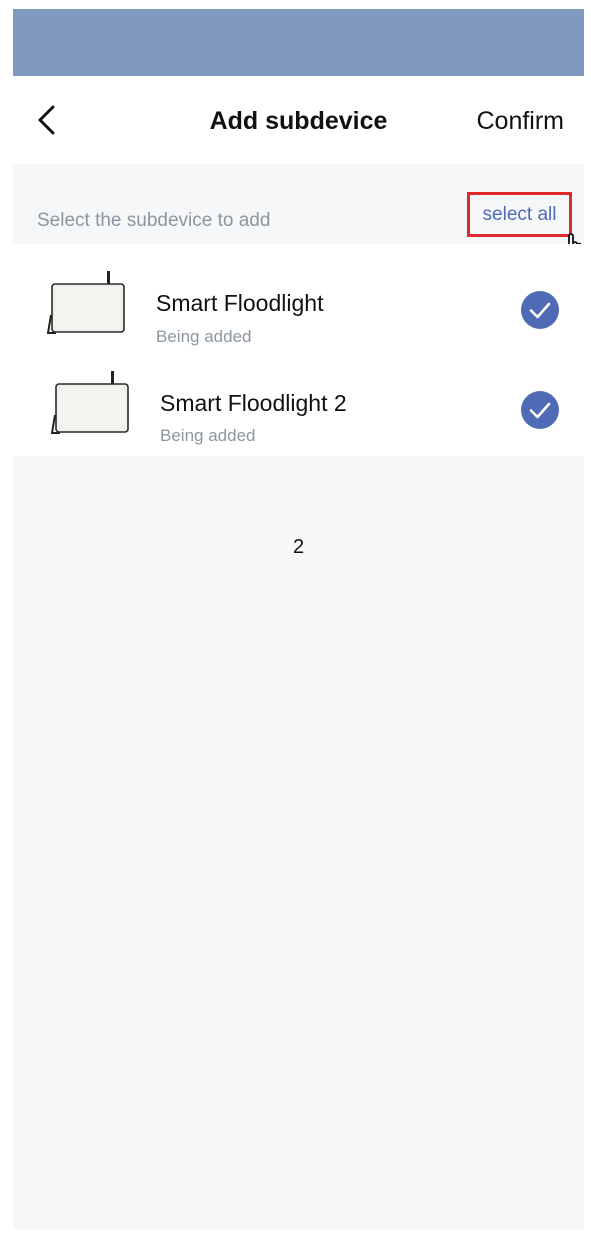  I want to click on device-row: Smart Floodlight Being added, so click(298, 304).